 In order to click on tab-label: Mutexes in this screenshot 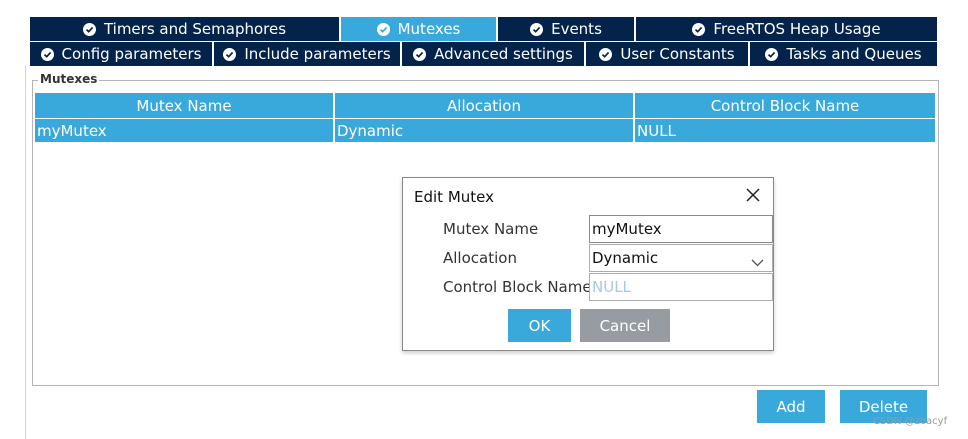, I will do `click(429, 29)`.